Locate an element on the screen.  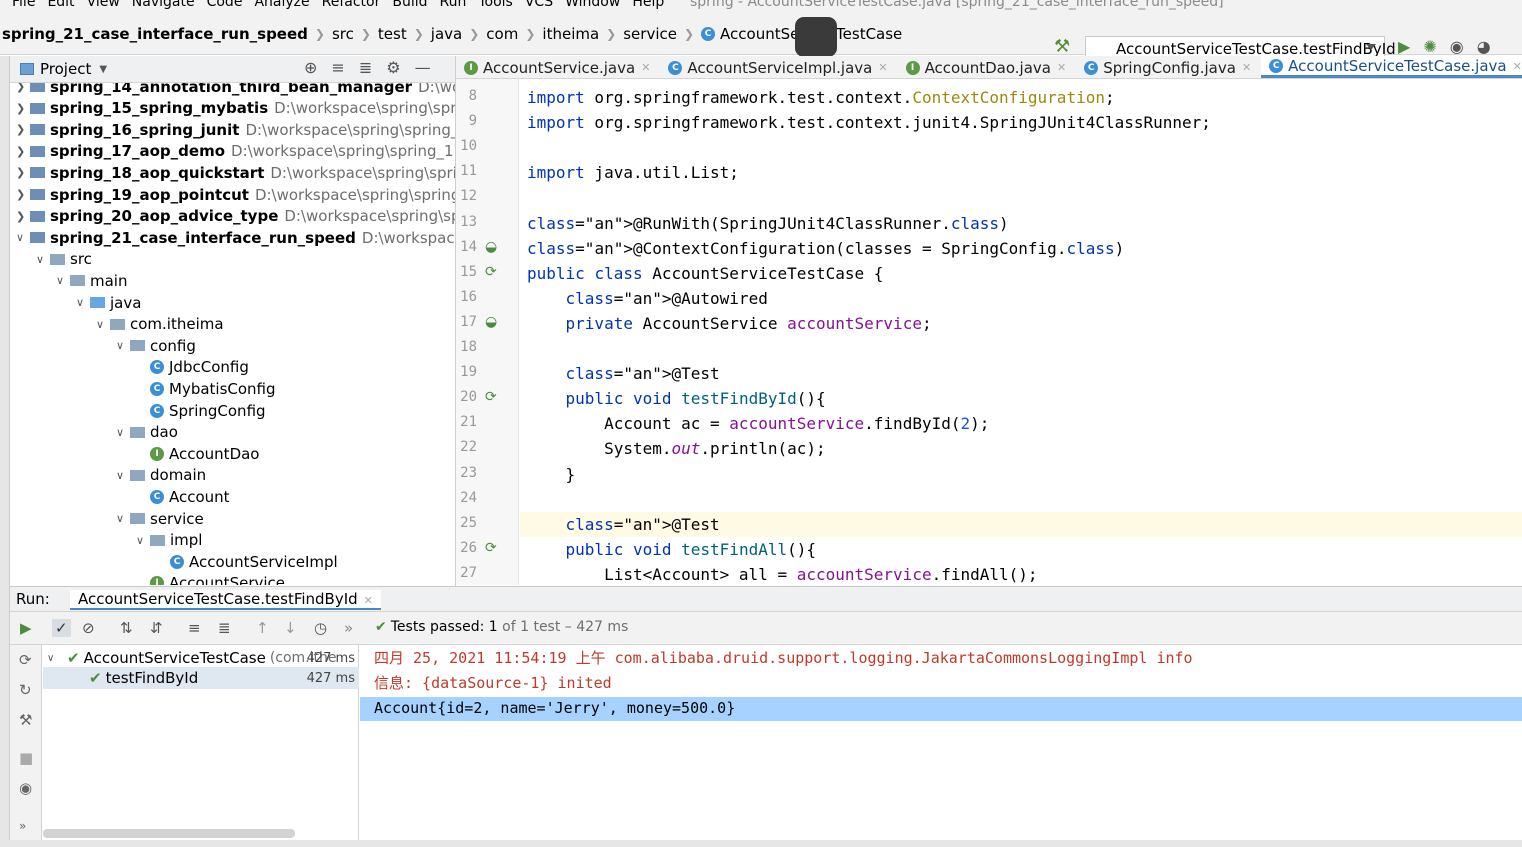
tree-item: ∨ config is located at coordinates (156, 345).